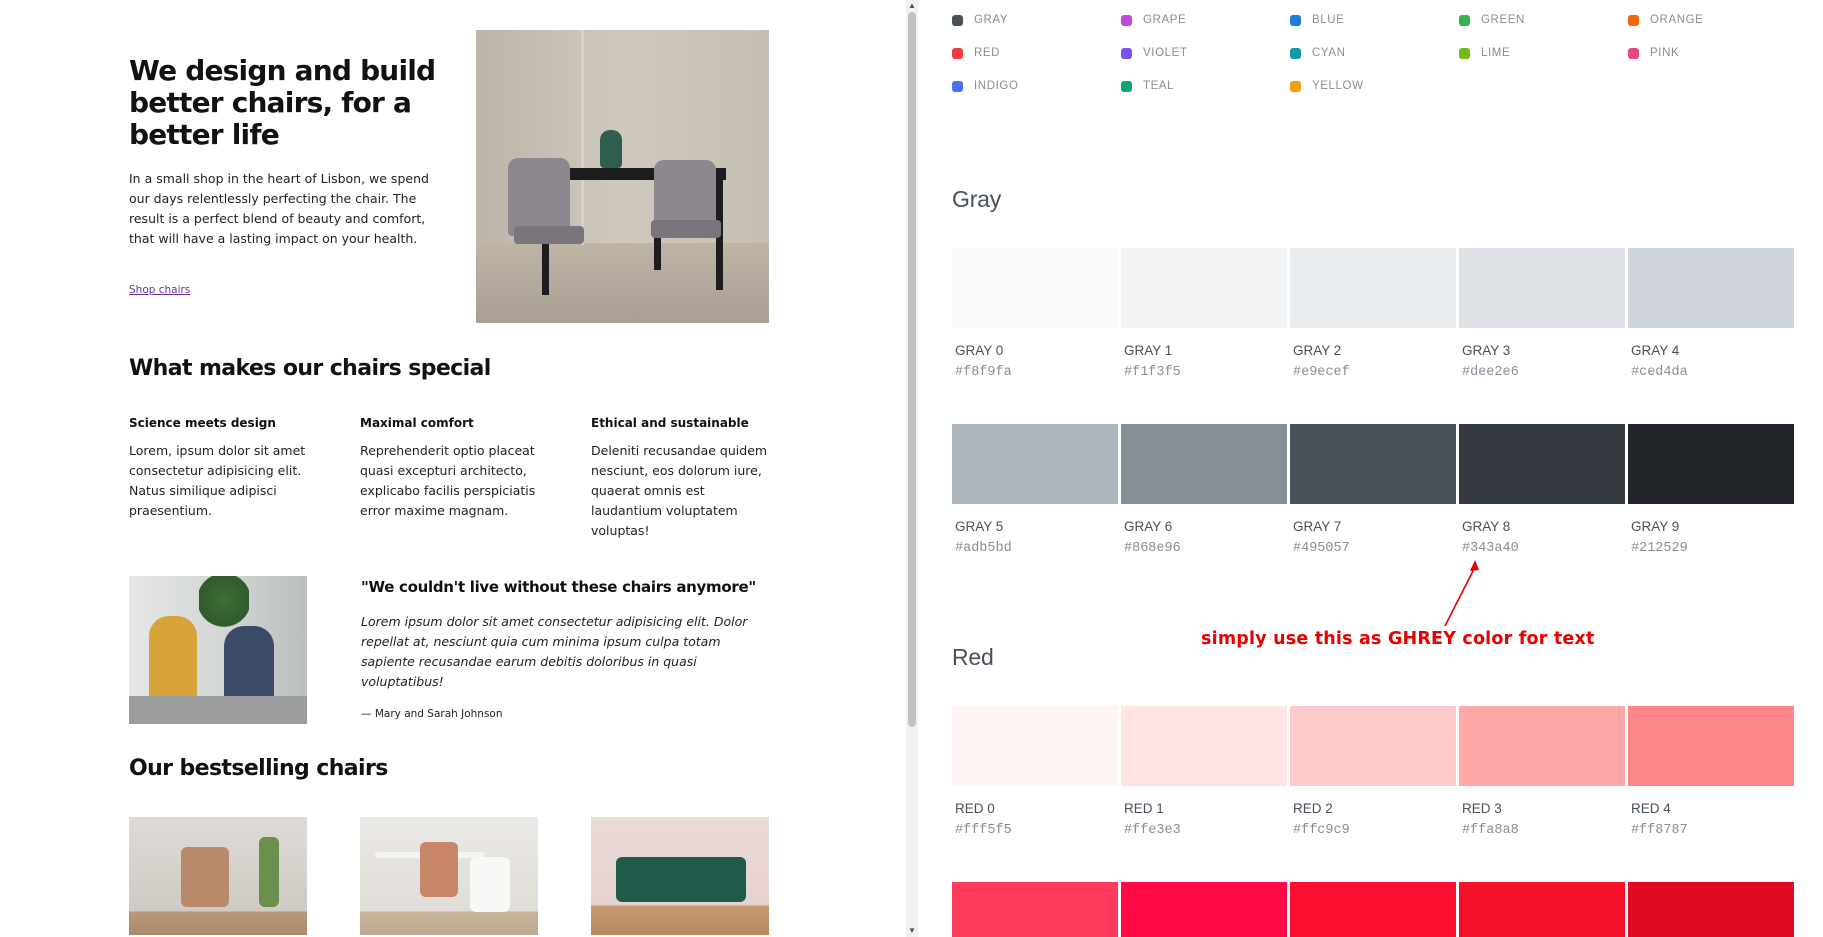  What do you see at coordinates (983, 372) in the screenshot?
I see `swatch-hex: #f8f9fa` at bounding box center [983, 372].